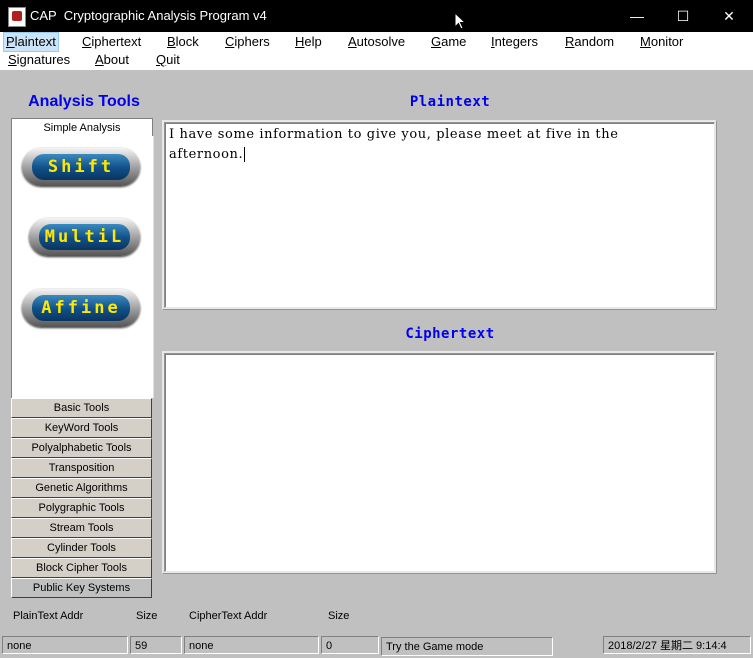  What do you see at coordinates (81, 568) in the screenshot?
I see `block-cipher-tools-button: Block Cipher Tools` at bounding box center [81, 568].